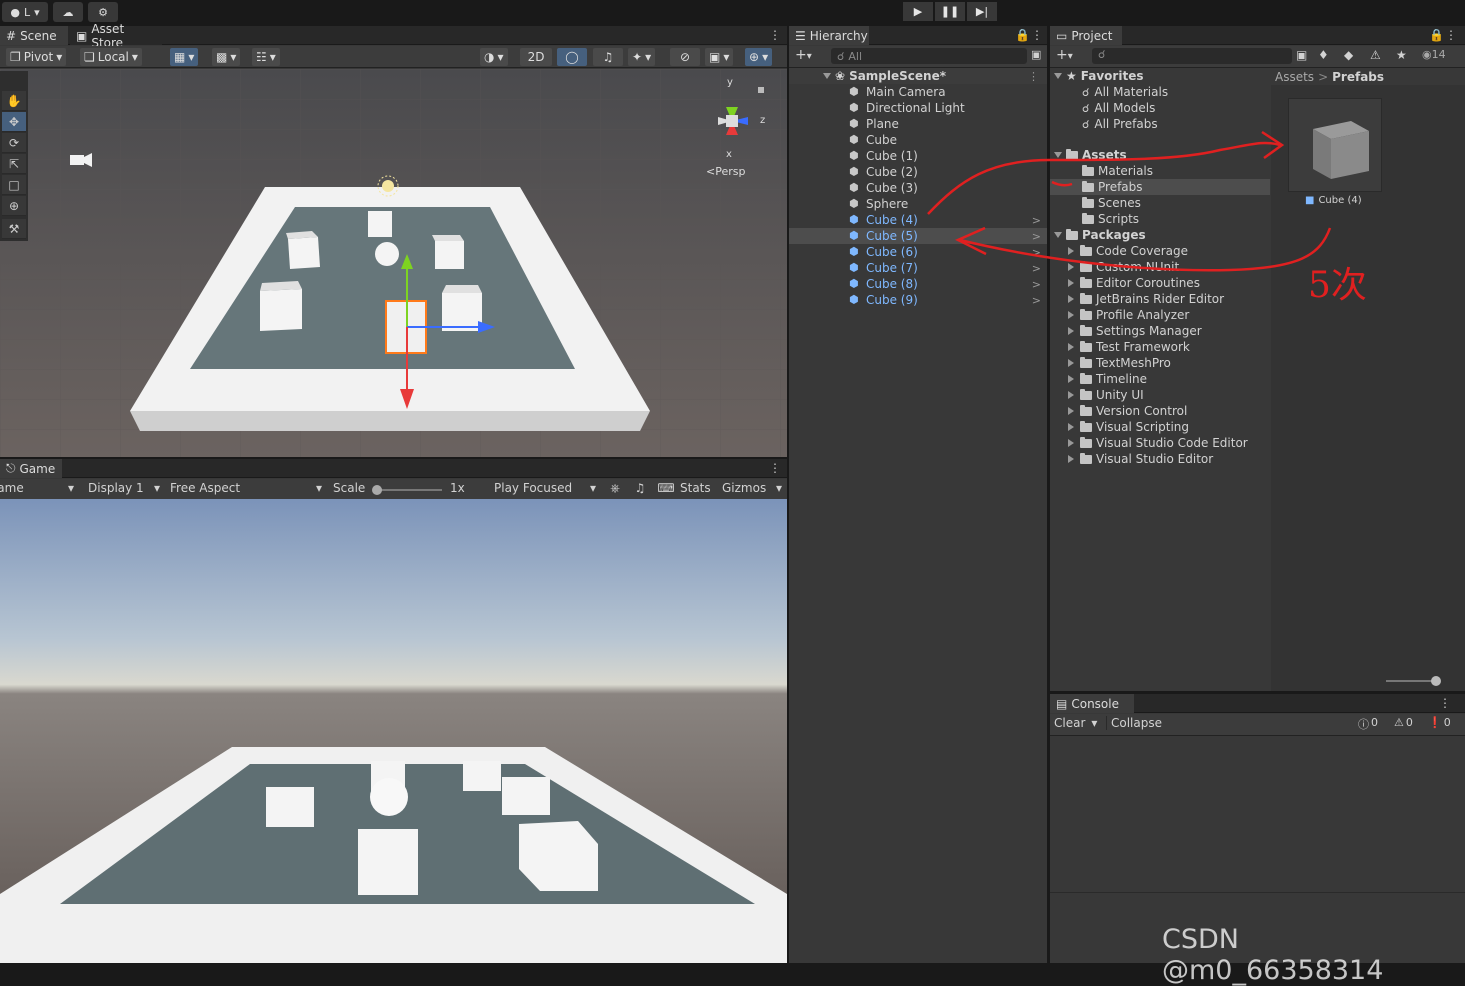  Describe the element at coordinates (1160, 443) in the screenshot. I see `package-folder-item: Visual Studio Code Editor` at that location.